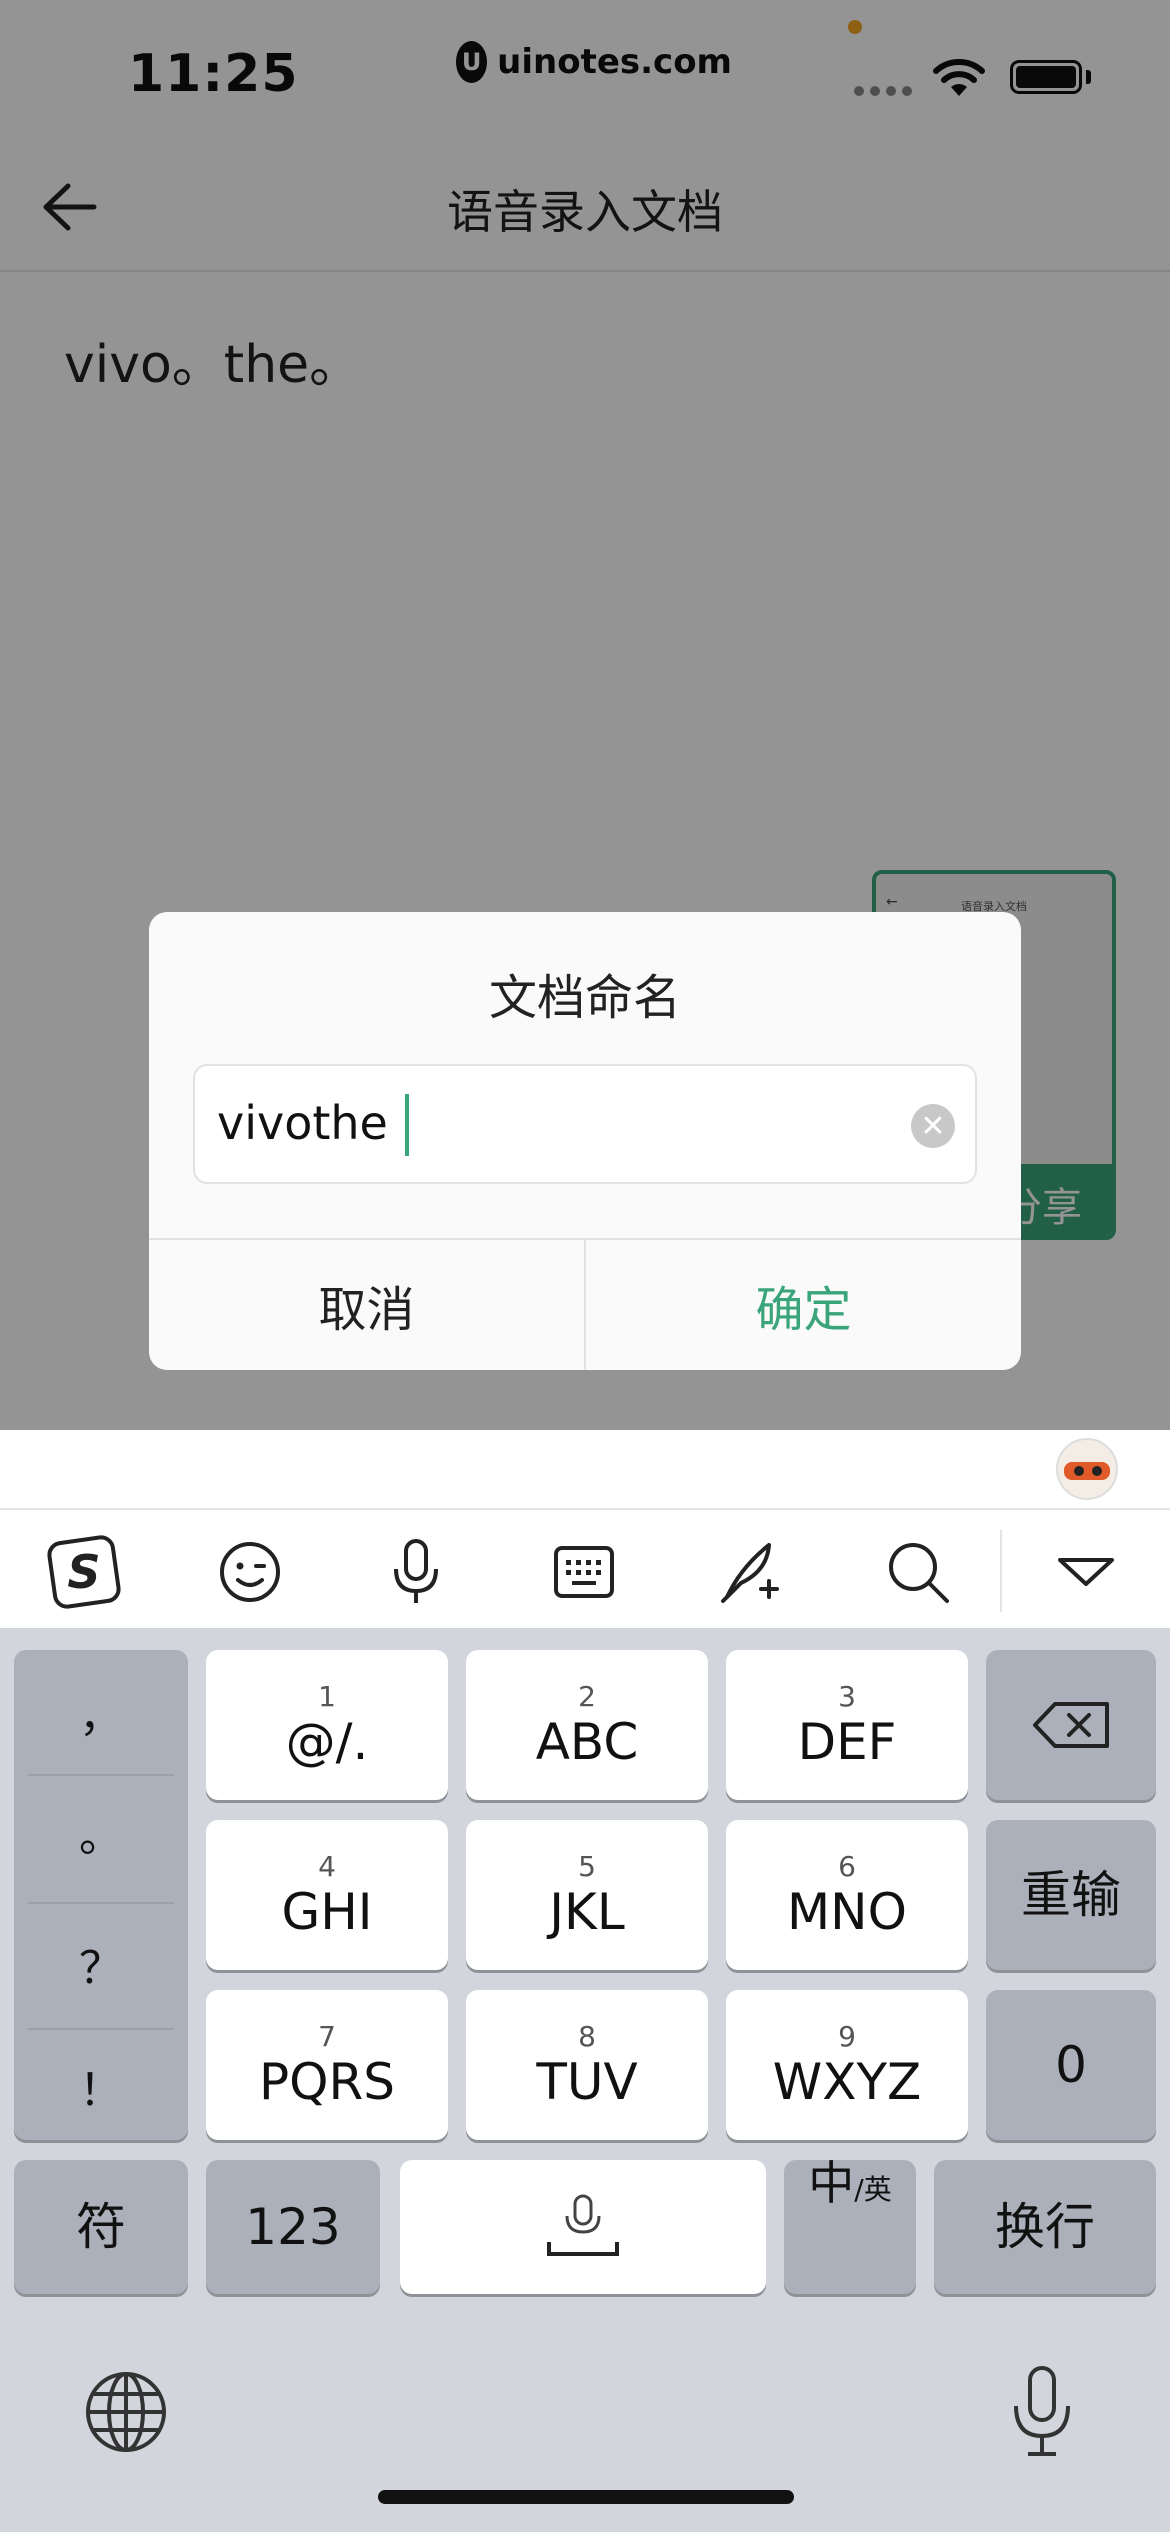  Describe the element at coordinates (586, 2497) in the screenshot. I see `home-indicator` at that location.